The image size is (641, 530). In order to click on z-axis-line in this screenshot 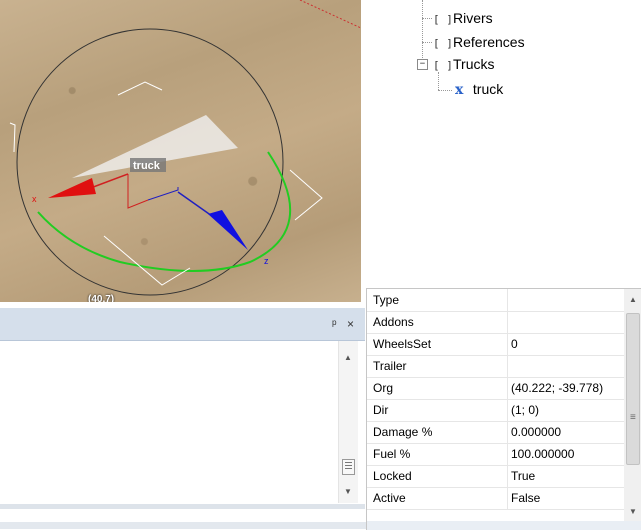, I will do `click(195, 204)`.